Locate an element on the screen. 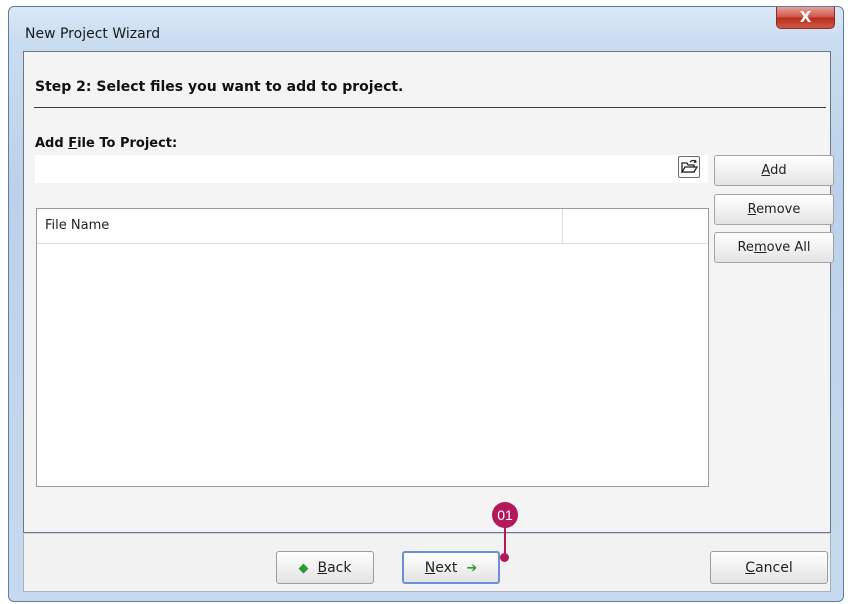 The width and height of the screenshot is (848, 604). green-left-arrow-icon: ◆ is located at coordinates (303, 568).